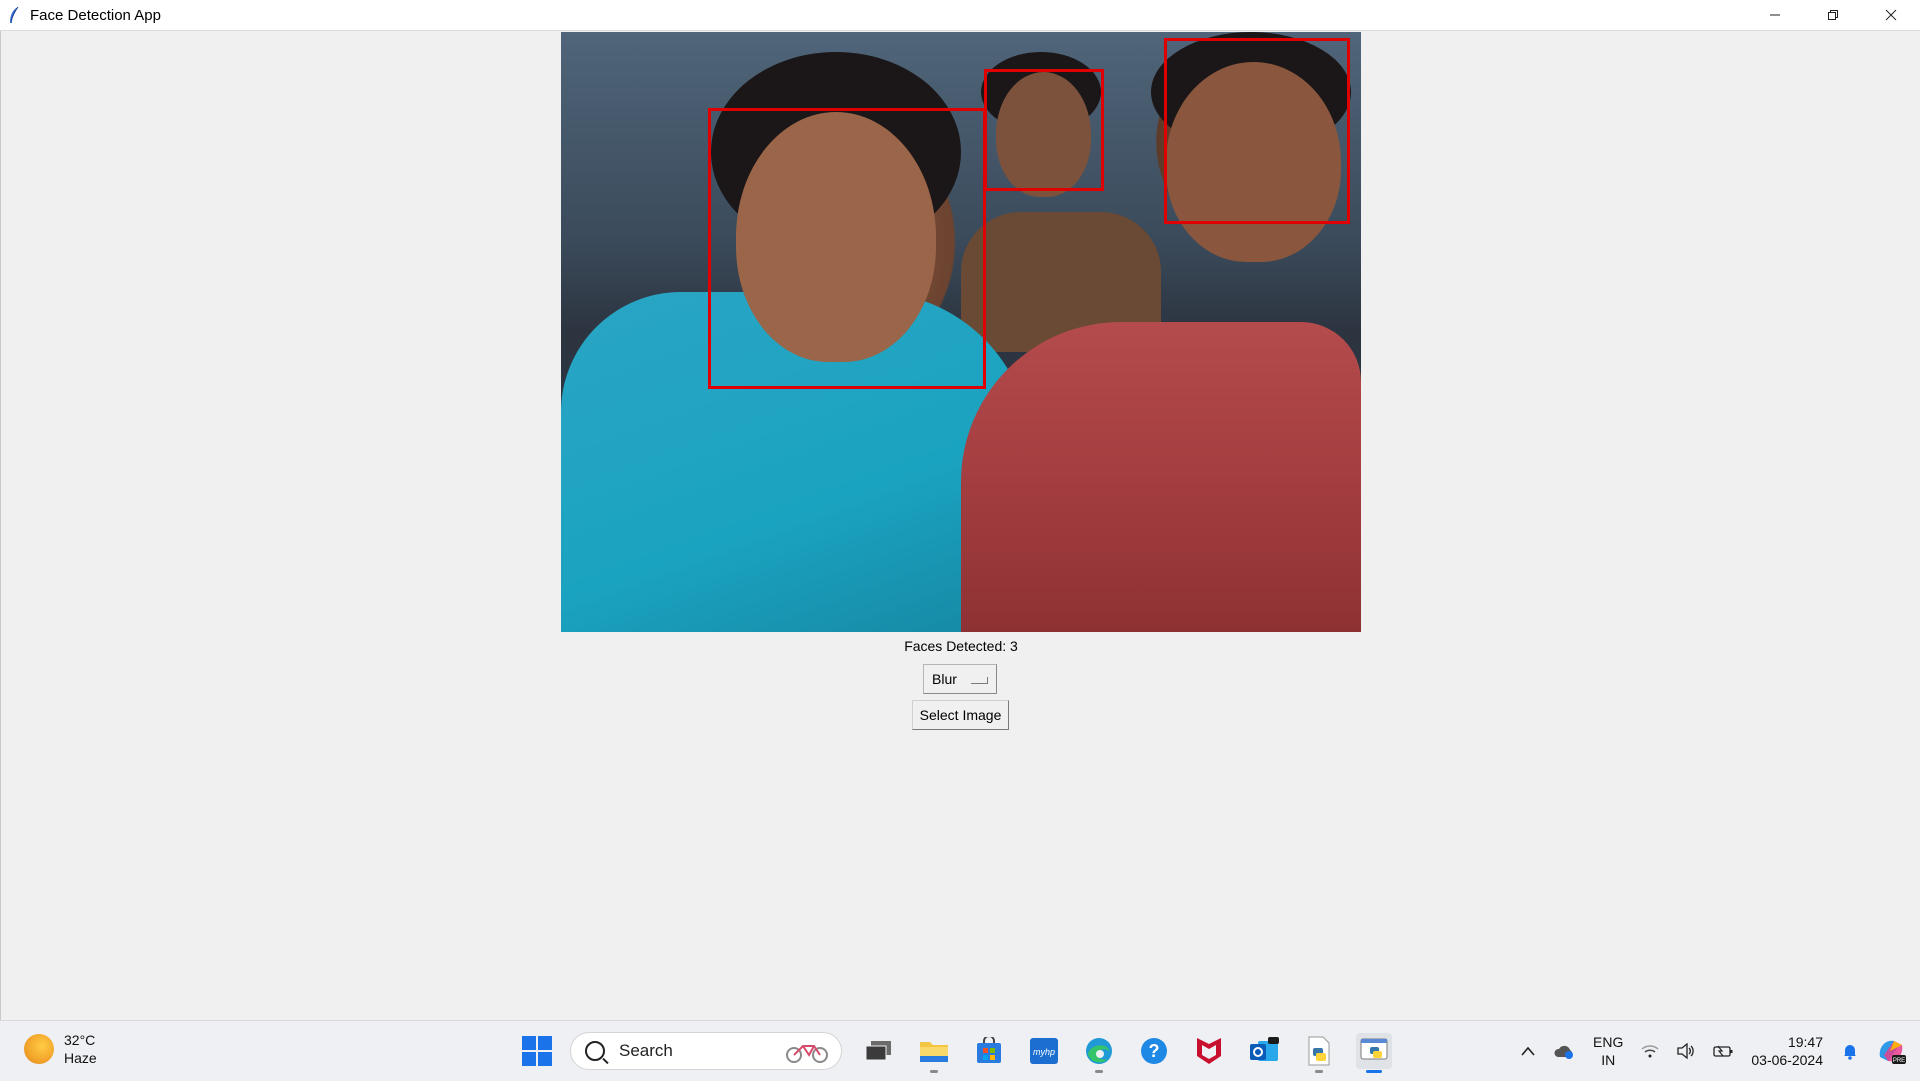 The width and height of the screenshot is (1920, 1081). I want to click on python-app-icon, so click(1374, 1053).